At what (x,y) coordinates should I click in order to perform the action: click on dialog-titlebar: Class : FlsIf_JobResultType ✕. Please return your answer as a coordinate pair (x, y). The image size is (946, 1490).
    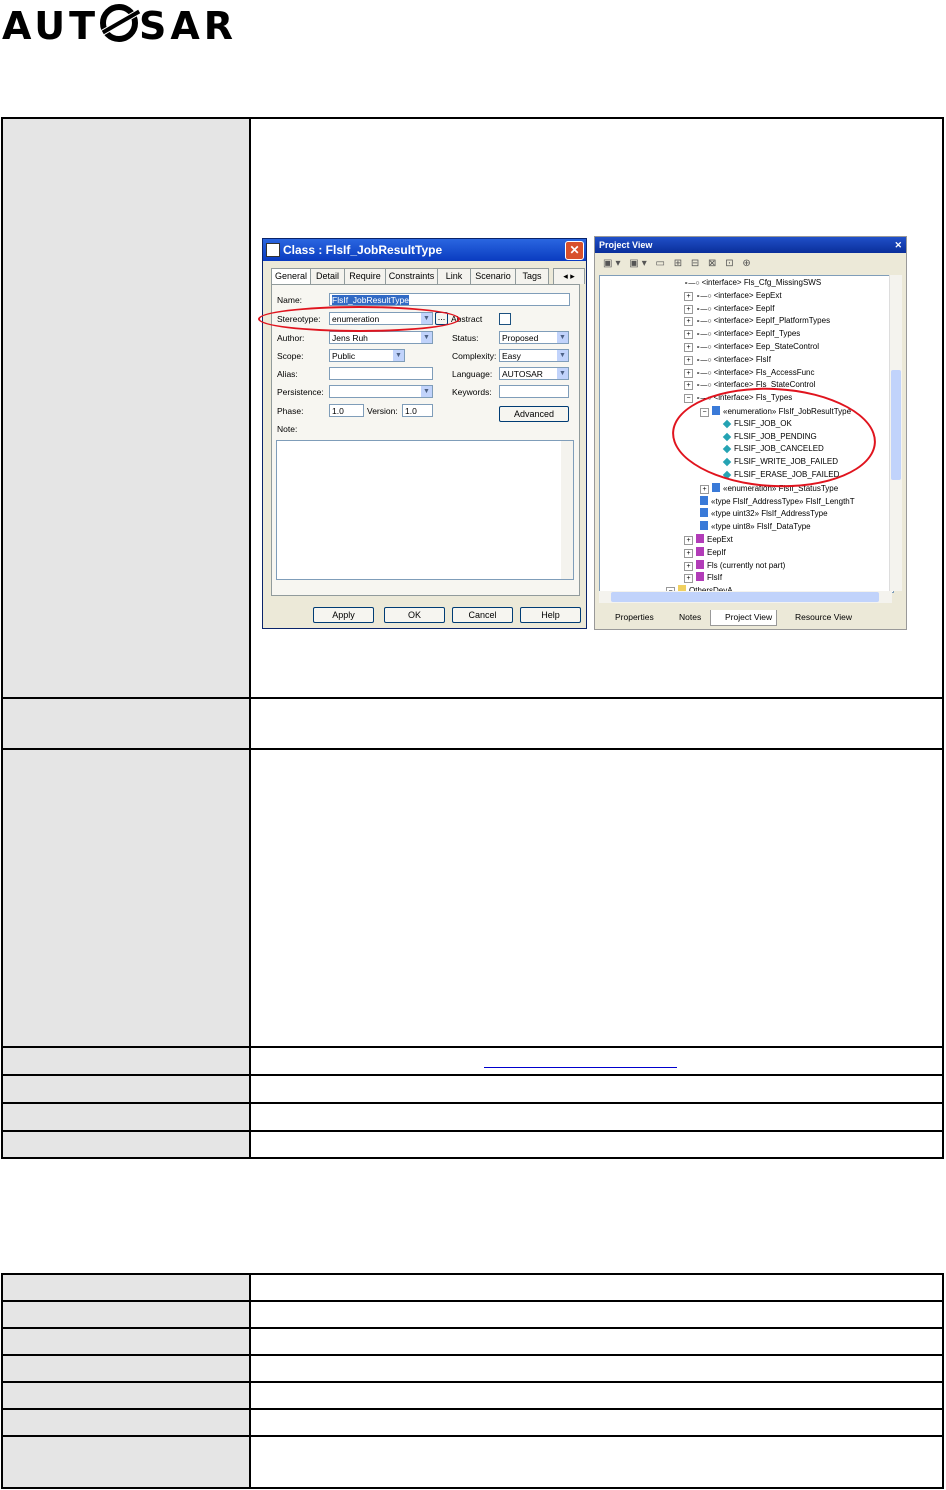
    Looking at the image, I should click on (424, 250).